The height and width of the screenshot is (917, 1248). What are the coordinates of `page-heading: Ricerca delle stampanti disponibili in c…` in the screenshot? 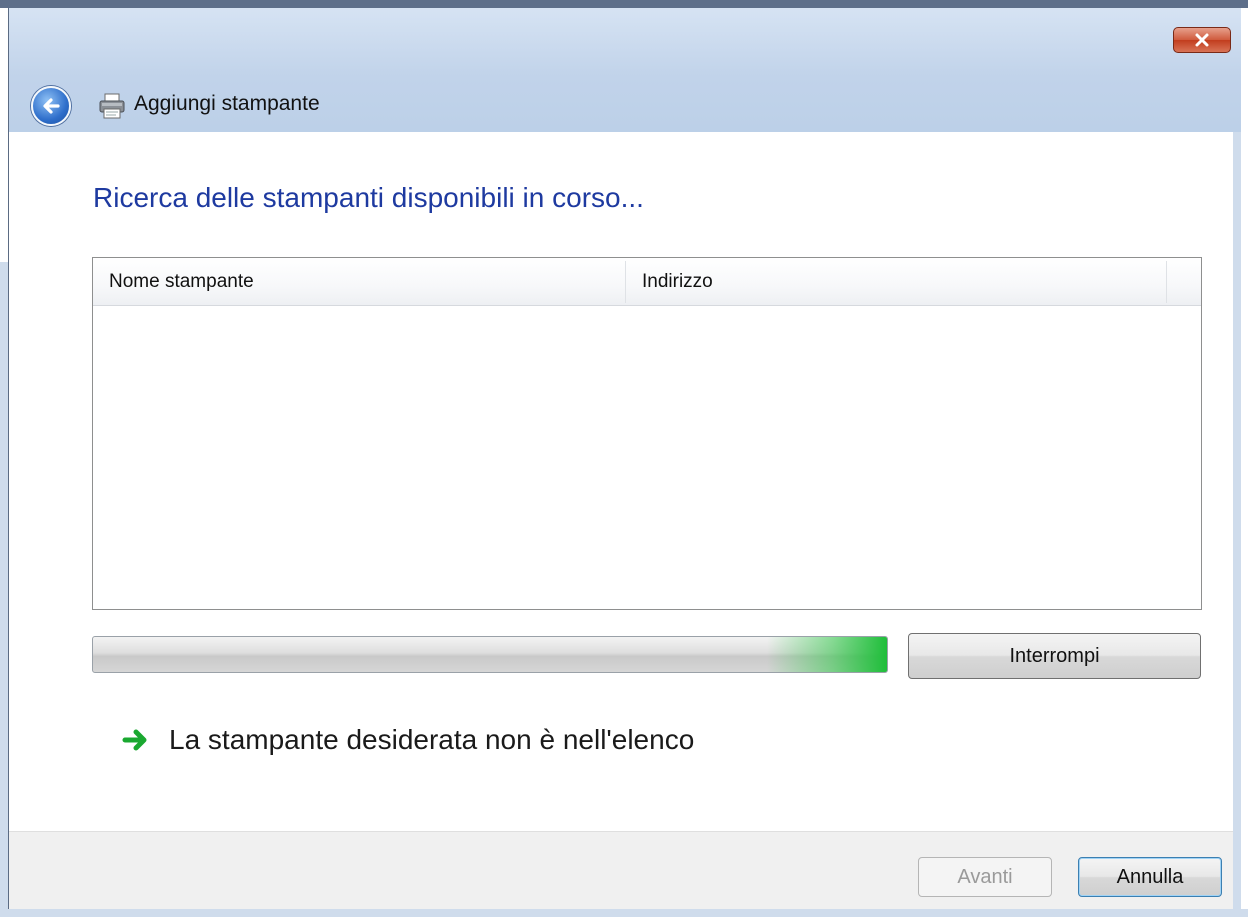 It's located at (368, 197).